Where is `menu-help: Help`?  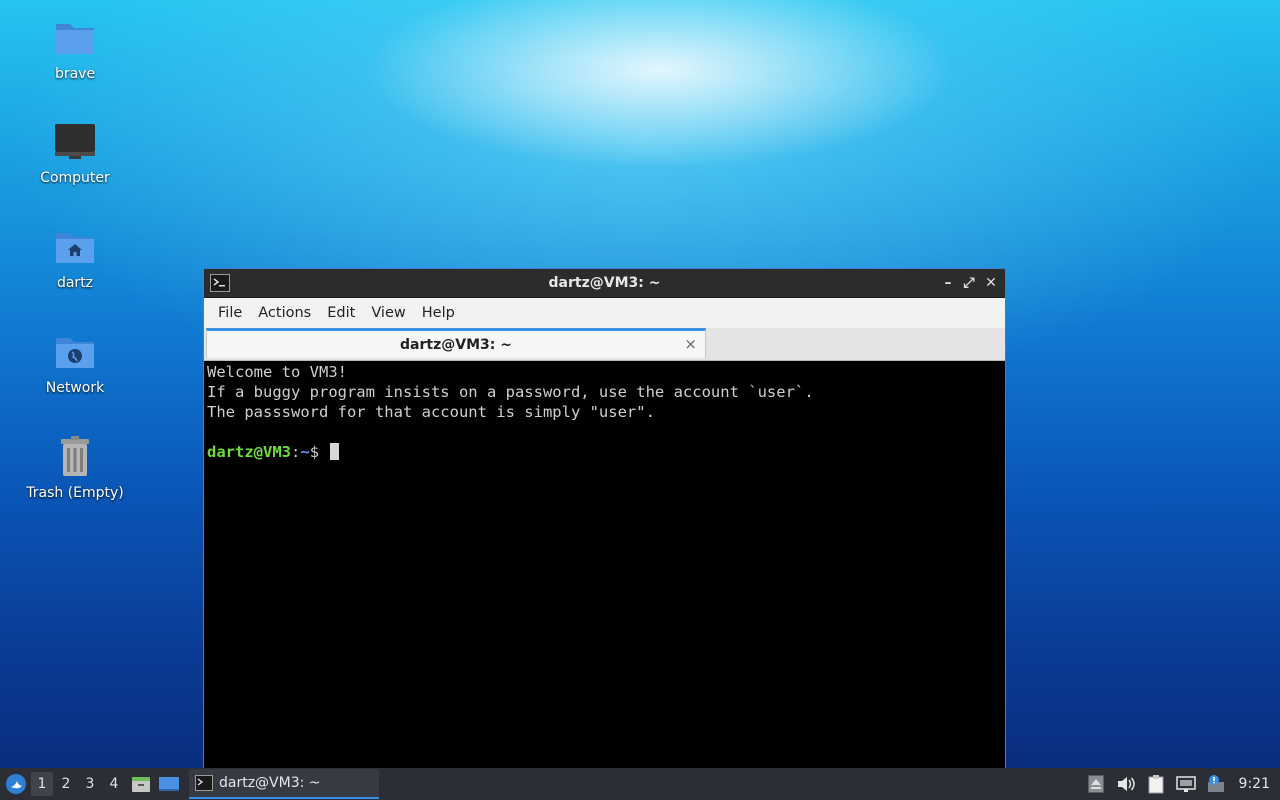 menu-help: Help is located at coordinates (438, 313).